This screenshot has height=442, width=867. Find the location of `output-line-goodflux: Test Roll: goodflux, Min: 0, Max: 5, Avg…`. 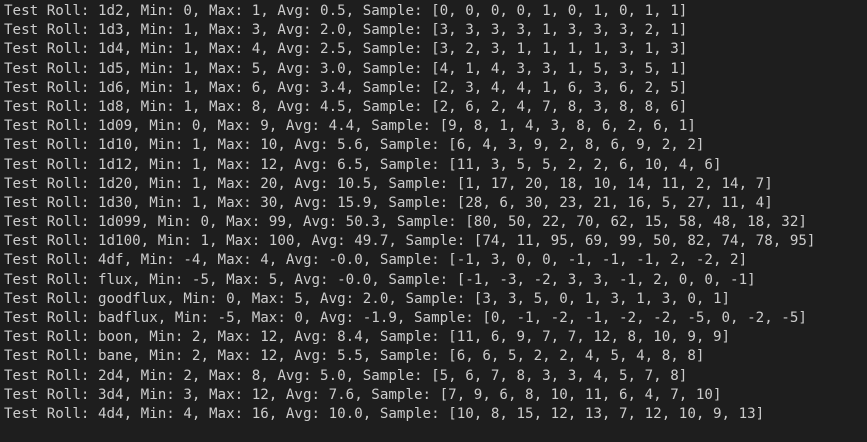

output-line-goodflux: Test Roll: goodflux, Min: 0, Max: 5, Avg… is located at coordinates (367, 298).